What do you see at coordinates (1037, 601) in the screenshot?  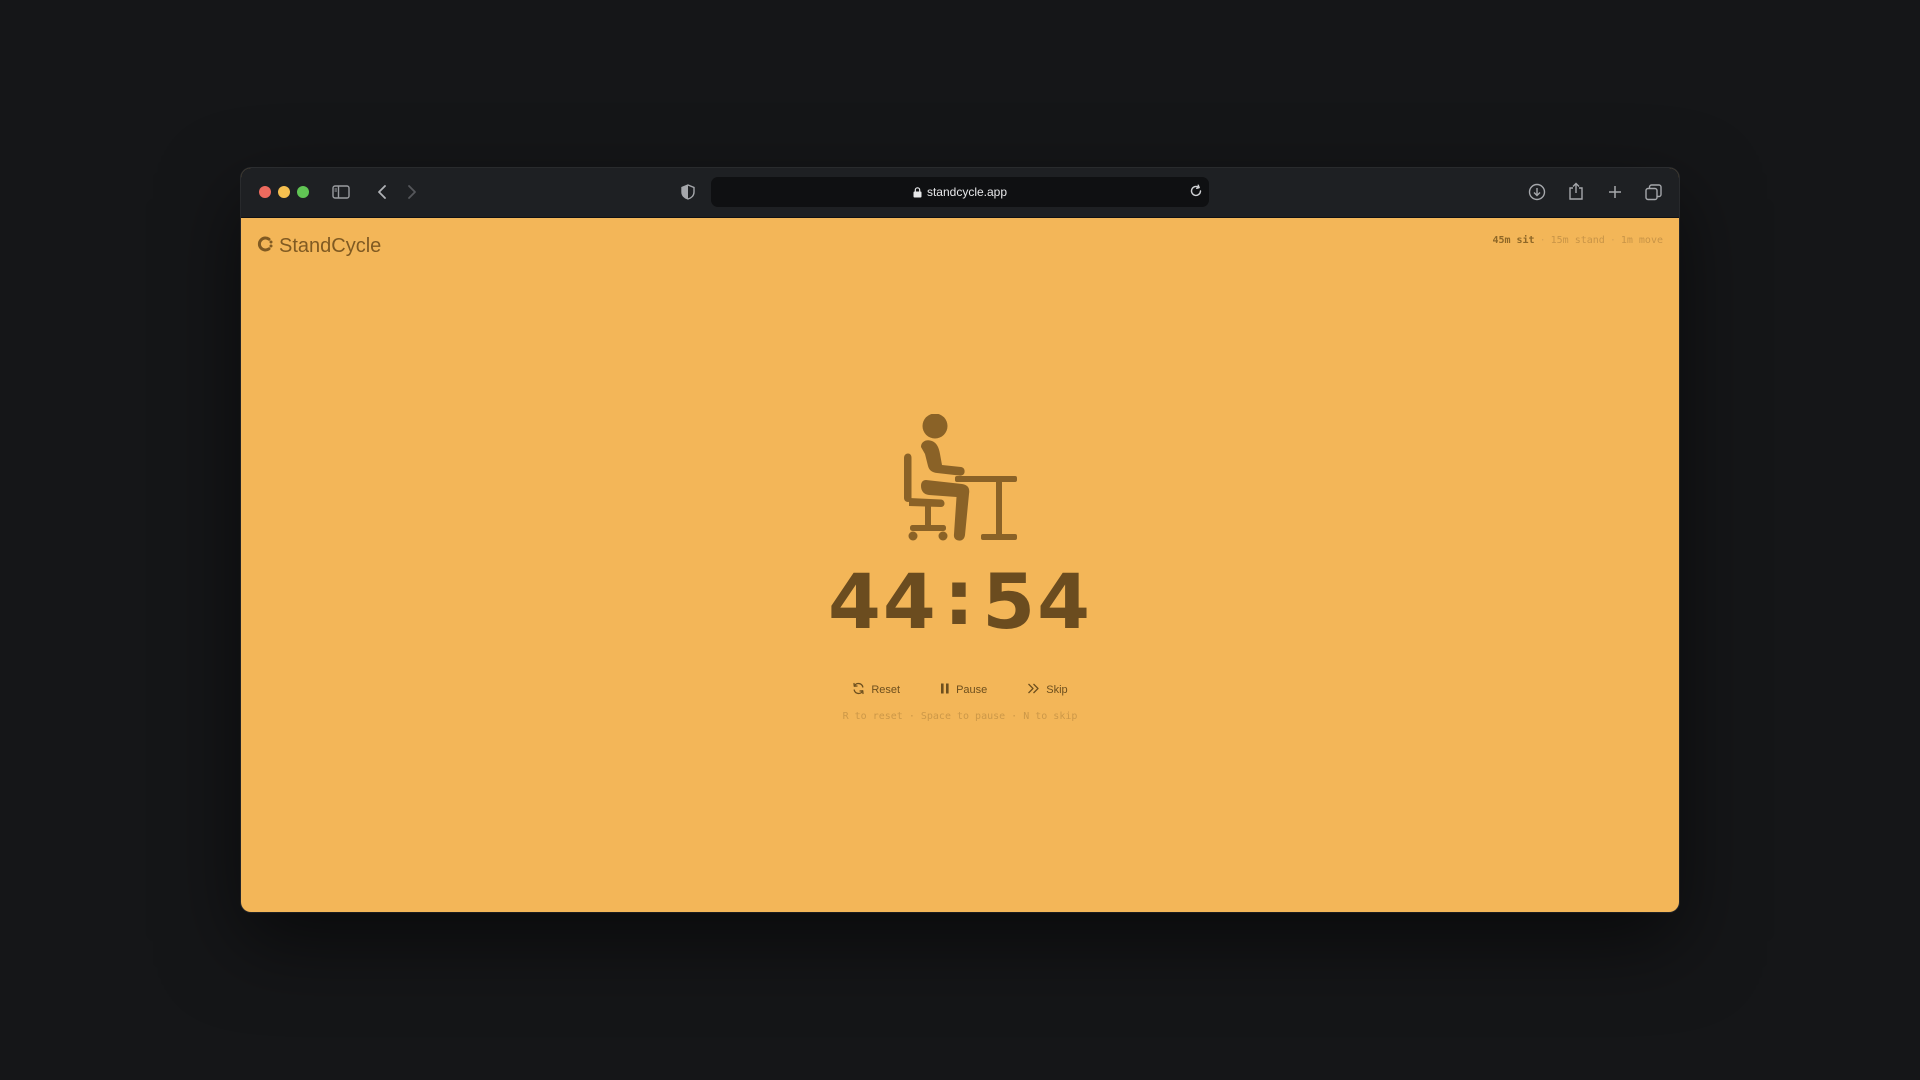 I see `timer-seconds: 54` at bounding box center [1037, 601].